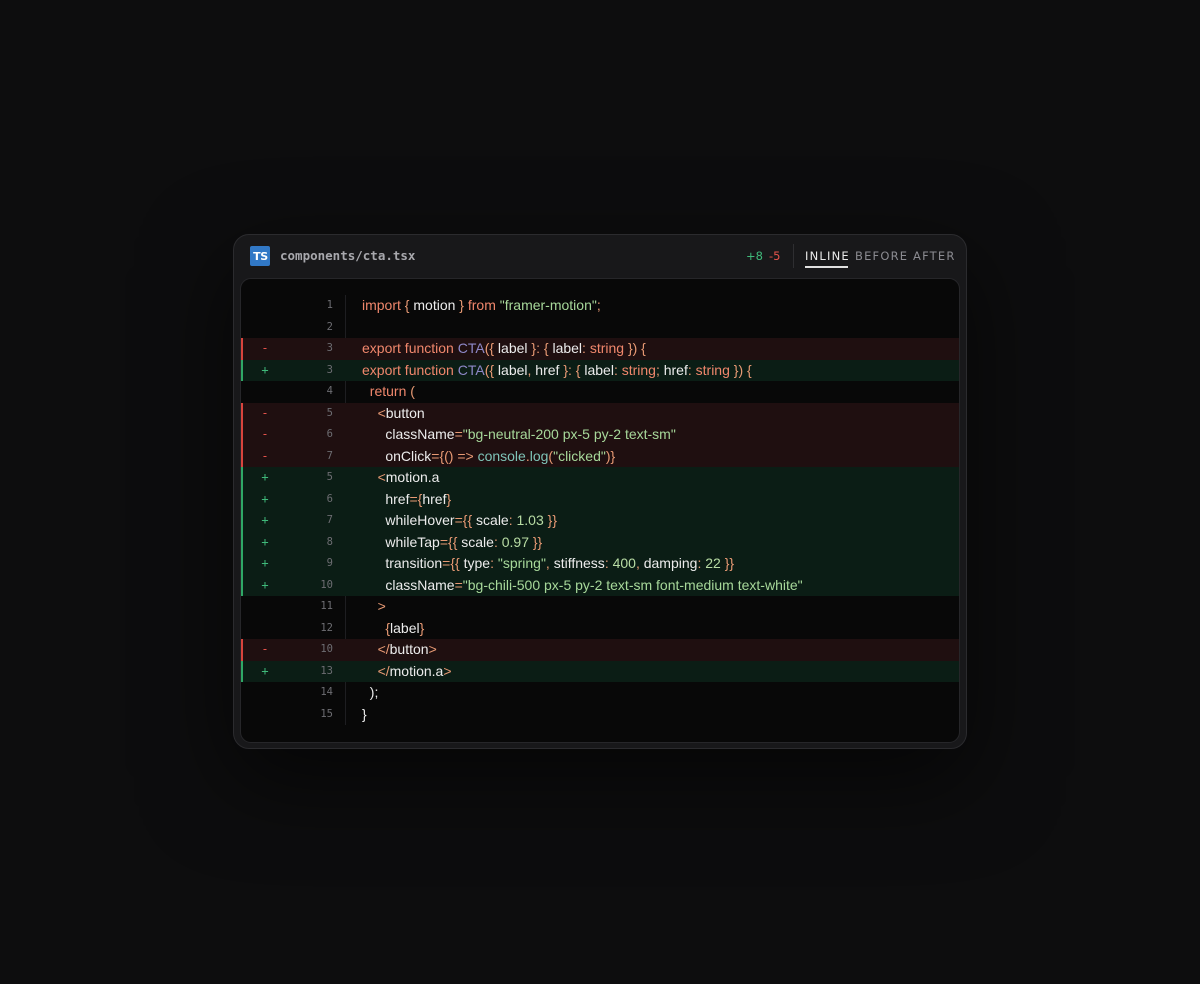 The width and height of the screenshot is (1200, 984). I want to click on diff-line-added: +6 href={href}, so click(600, 499).